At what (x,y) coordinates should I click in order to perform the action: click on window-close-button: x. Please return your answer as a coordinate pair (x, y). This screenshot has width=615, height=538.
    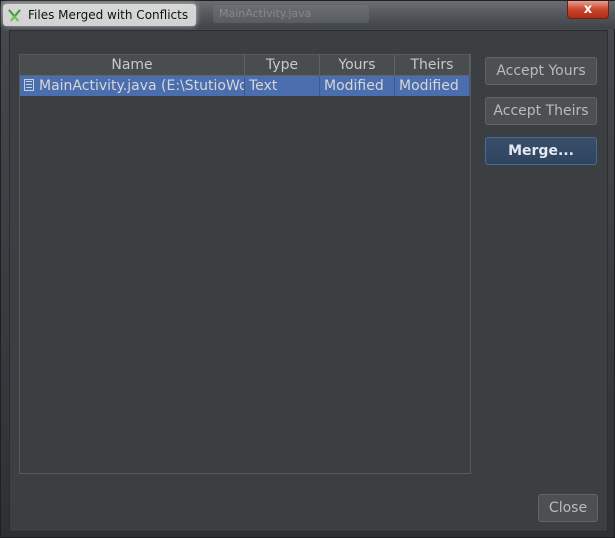
    Looking at the image, I should click on (588, 10).